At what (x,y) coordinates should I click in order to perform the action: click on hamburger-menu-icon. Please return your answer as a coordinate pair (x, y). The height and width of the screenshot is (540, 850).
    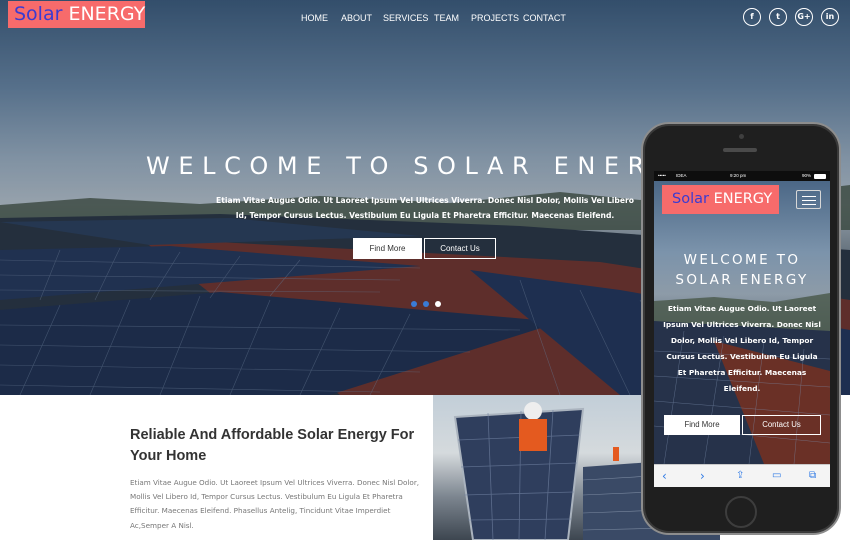
    Looking at the image, I should click on (808, 199).